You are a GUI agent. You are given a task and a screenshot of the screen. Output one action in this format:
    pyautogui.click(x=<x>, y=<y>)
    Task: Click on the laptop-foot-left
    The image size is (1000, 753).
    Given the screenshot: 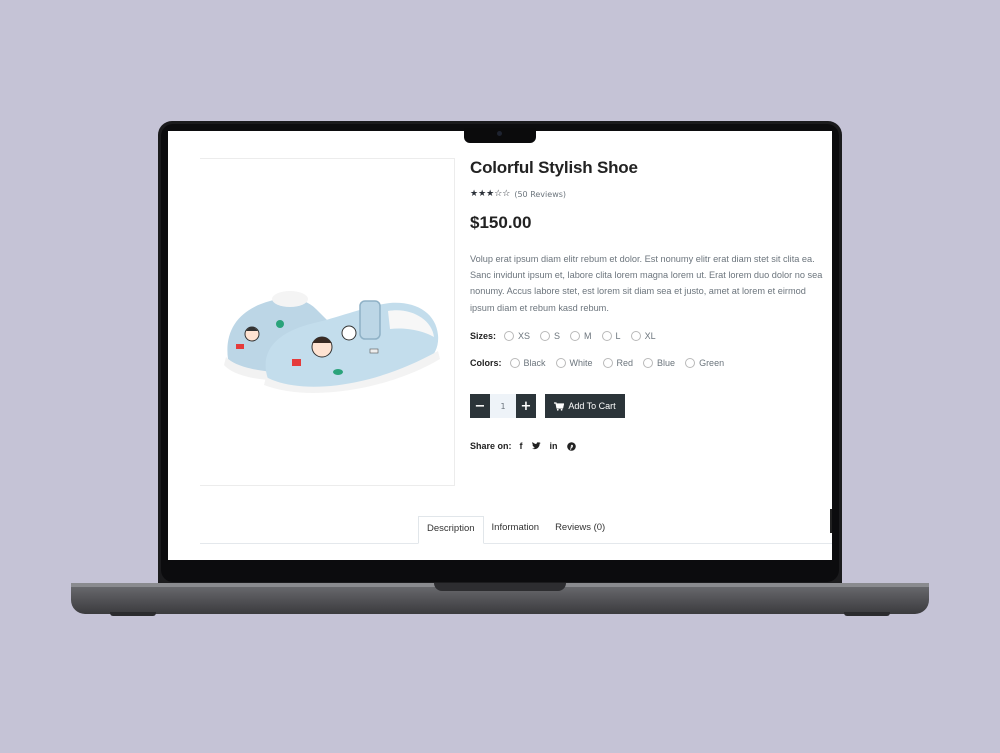 What is the action you would take?
    pyautogui.click(x=133, y=614)
    